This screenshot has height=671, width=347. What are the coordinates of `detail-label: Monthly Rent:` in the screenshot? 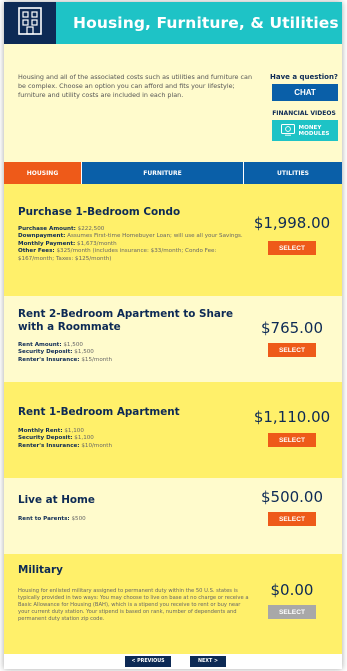 It's located at (40, 431).